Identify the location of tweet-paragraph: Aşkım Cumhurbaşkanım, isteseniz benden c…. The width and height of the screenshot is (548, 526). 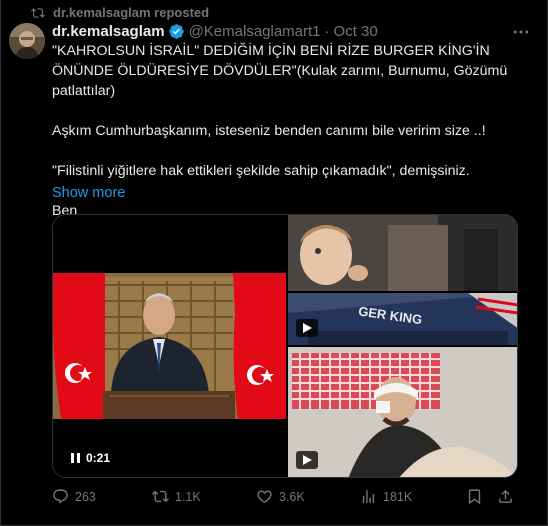
(269, 131).